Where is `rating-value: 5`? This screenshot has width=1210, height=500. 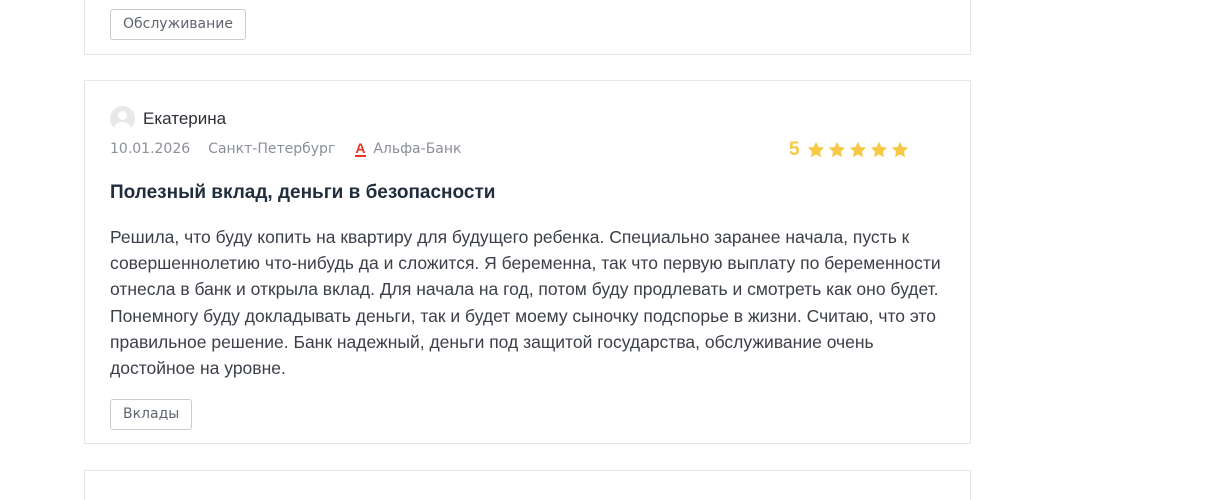 rating-value: 5 is located at coordinates (794, 149).